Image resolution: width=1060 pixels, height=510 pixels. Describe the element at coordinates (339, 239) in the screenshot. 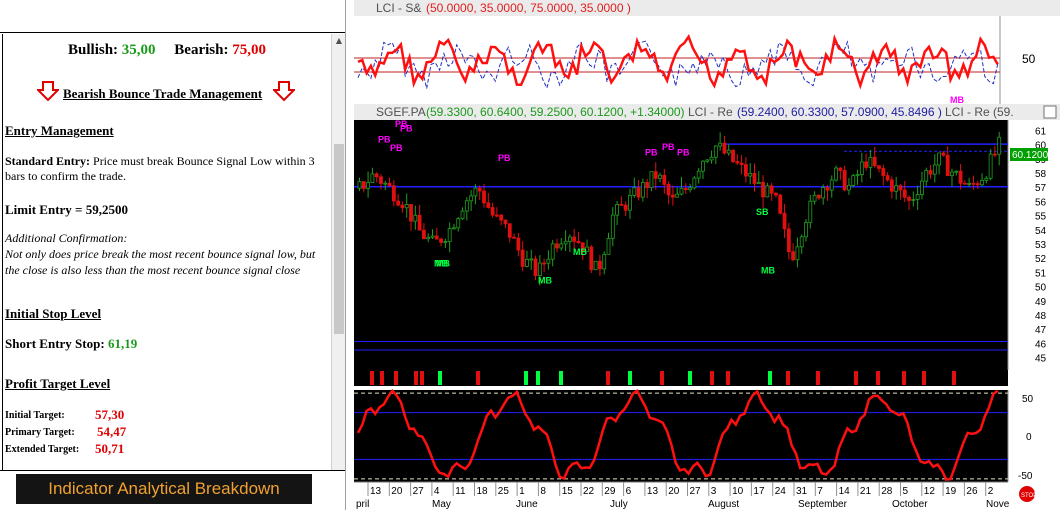

I see `scrollbar-thumb` at that location.